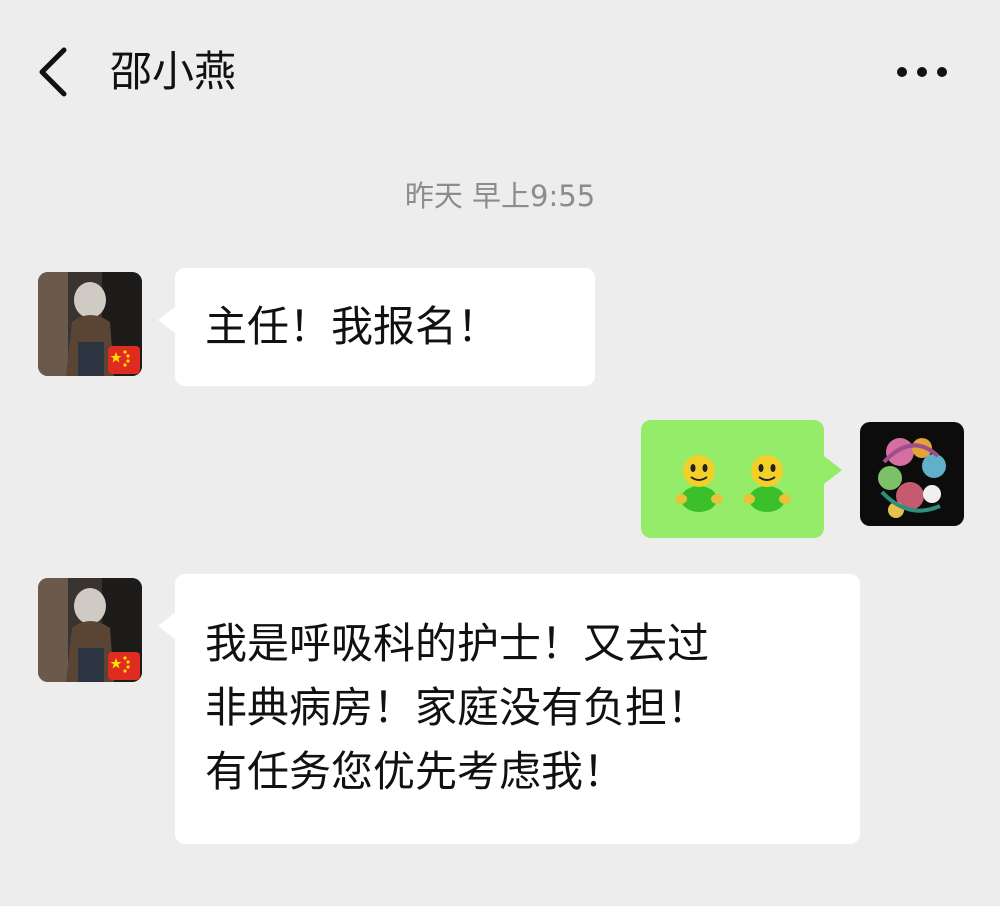 This screenshot has width=1000, height=906. I want to click on back-chevron-icon, so click(53, 72).